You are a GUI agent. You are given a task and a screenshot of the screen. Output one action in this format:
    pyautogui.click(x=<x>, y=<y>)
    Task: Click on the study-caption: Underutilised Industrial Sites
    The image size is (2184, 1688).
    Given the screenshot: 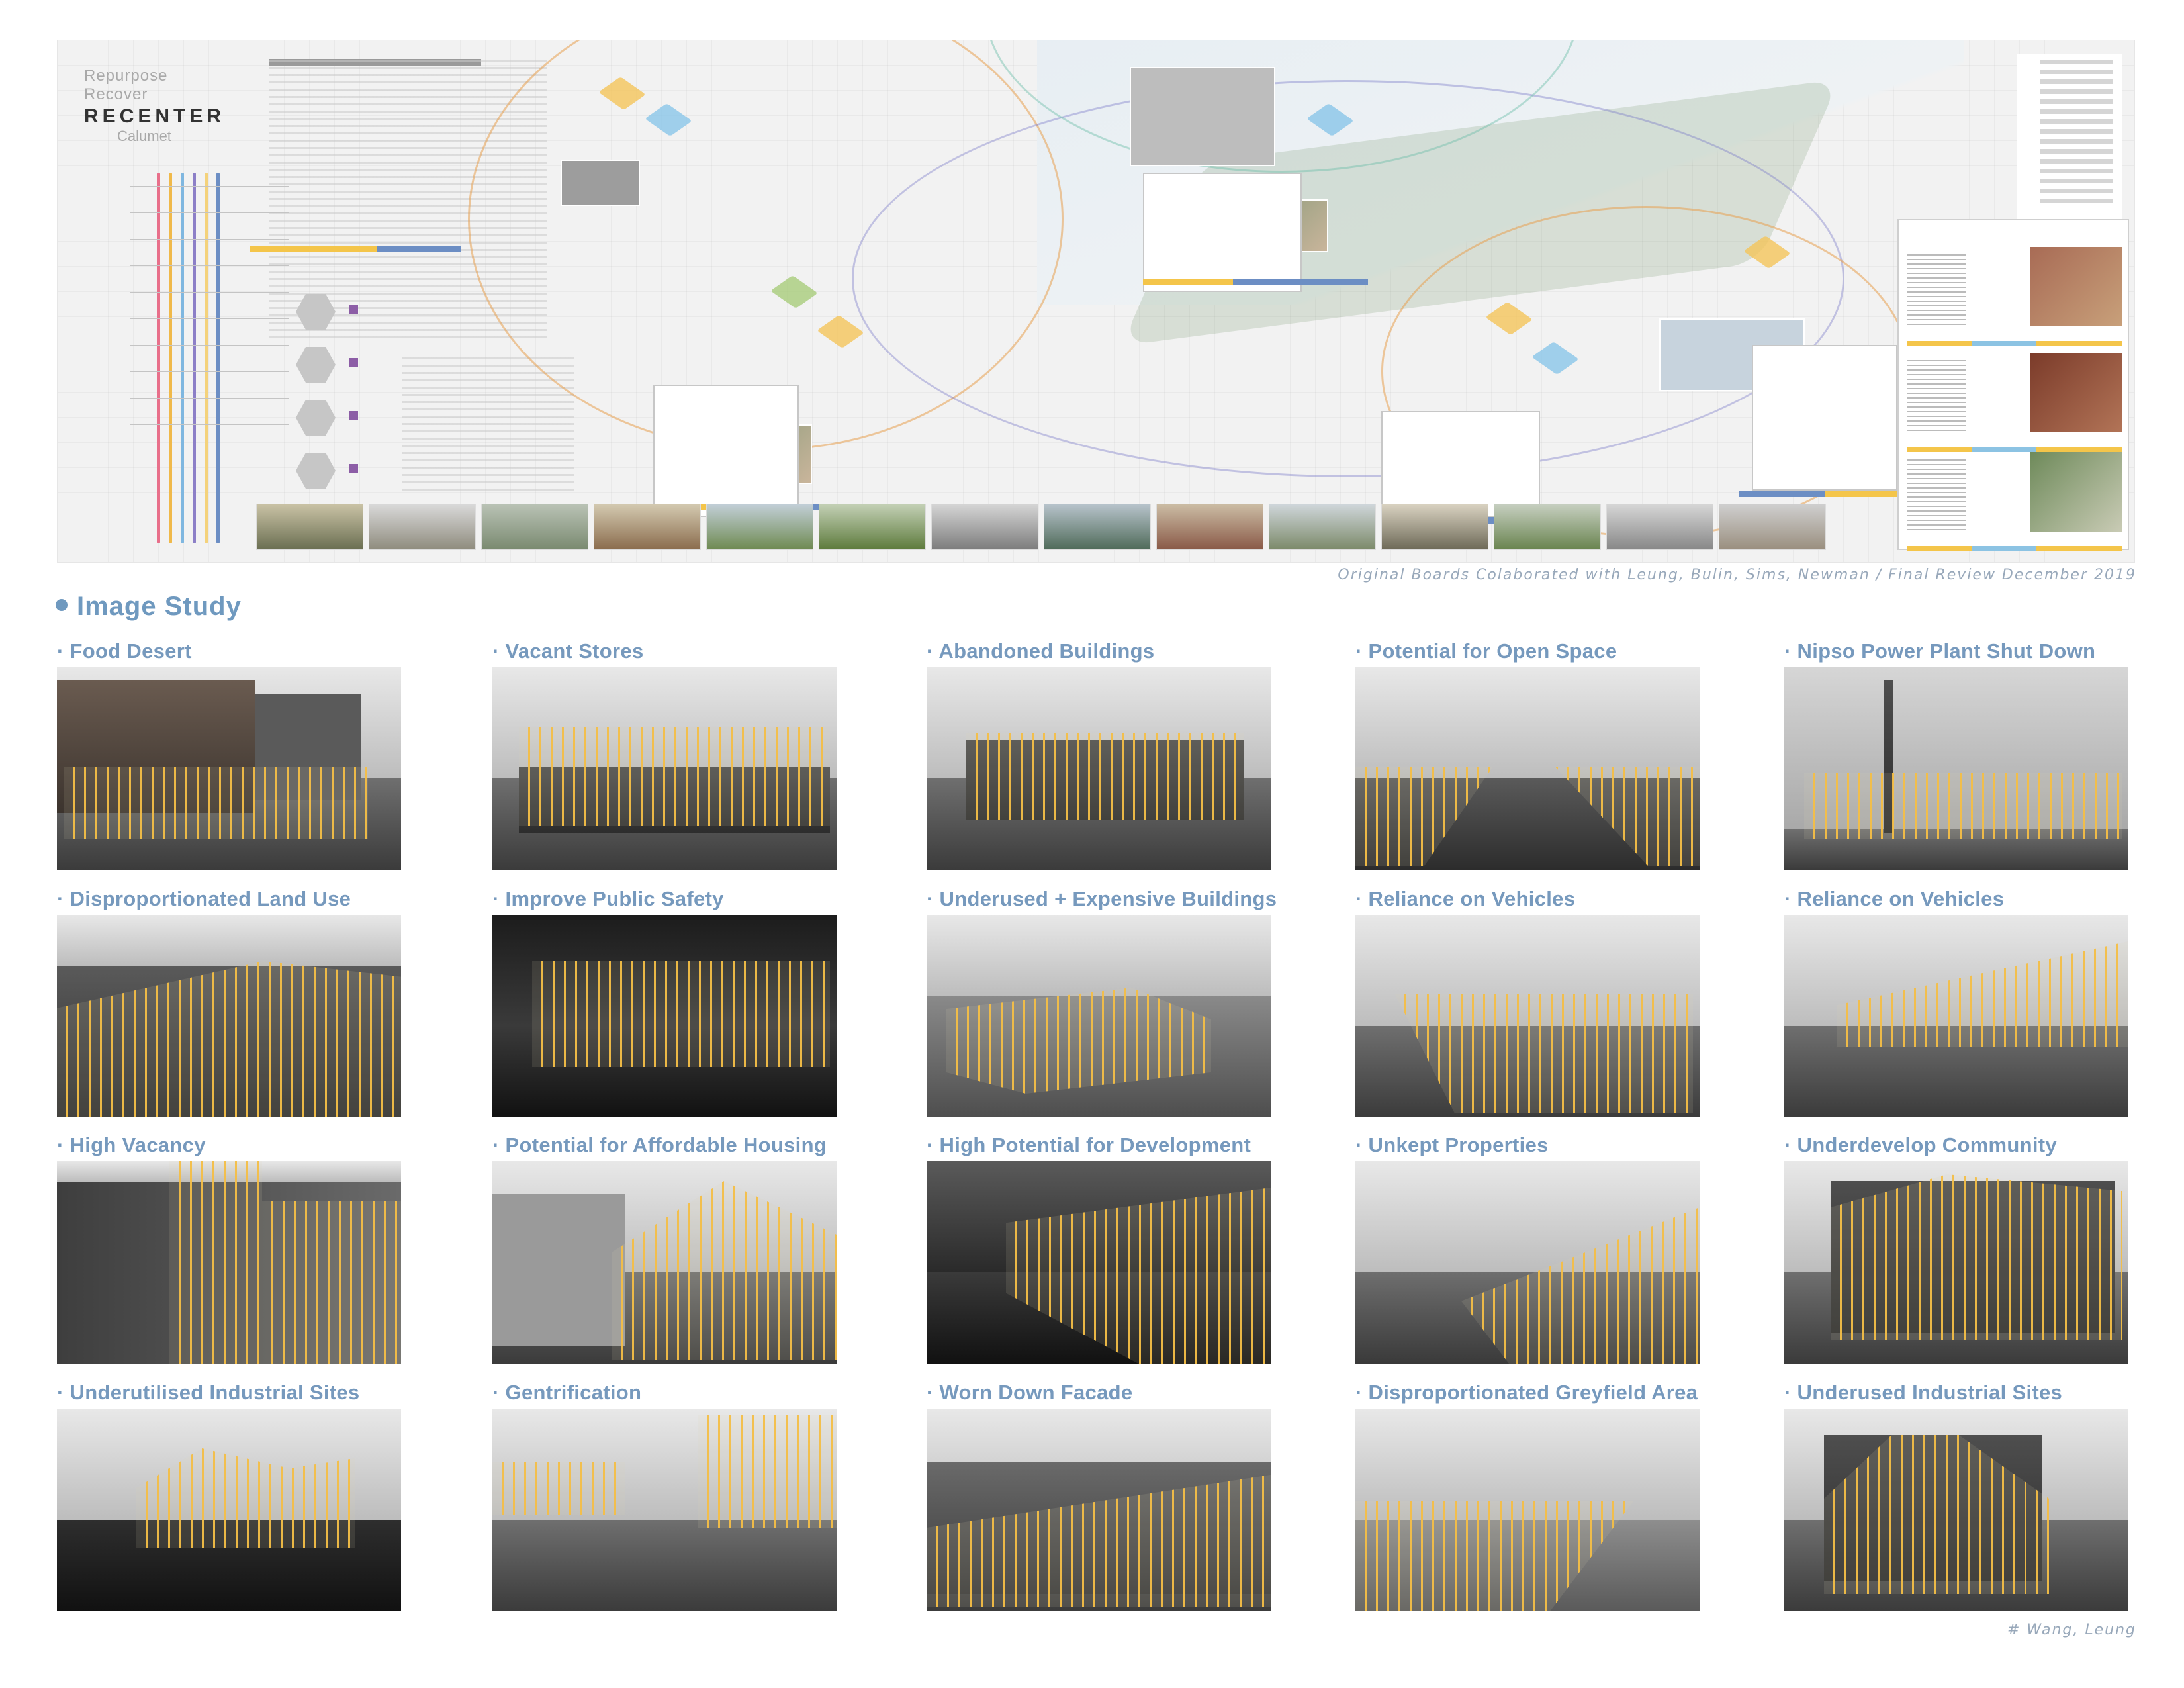 What is the action you would take?
    pyautogui.click(x=208, y=1393)
    